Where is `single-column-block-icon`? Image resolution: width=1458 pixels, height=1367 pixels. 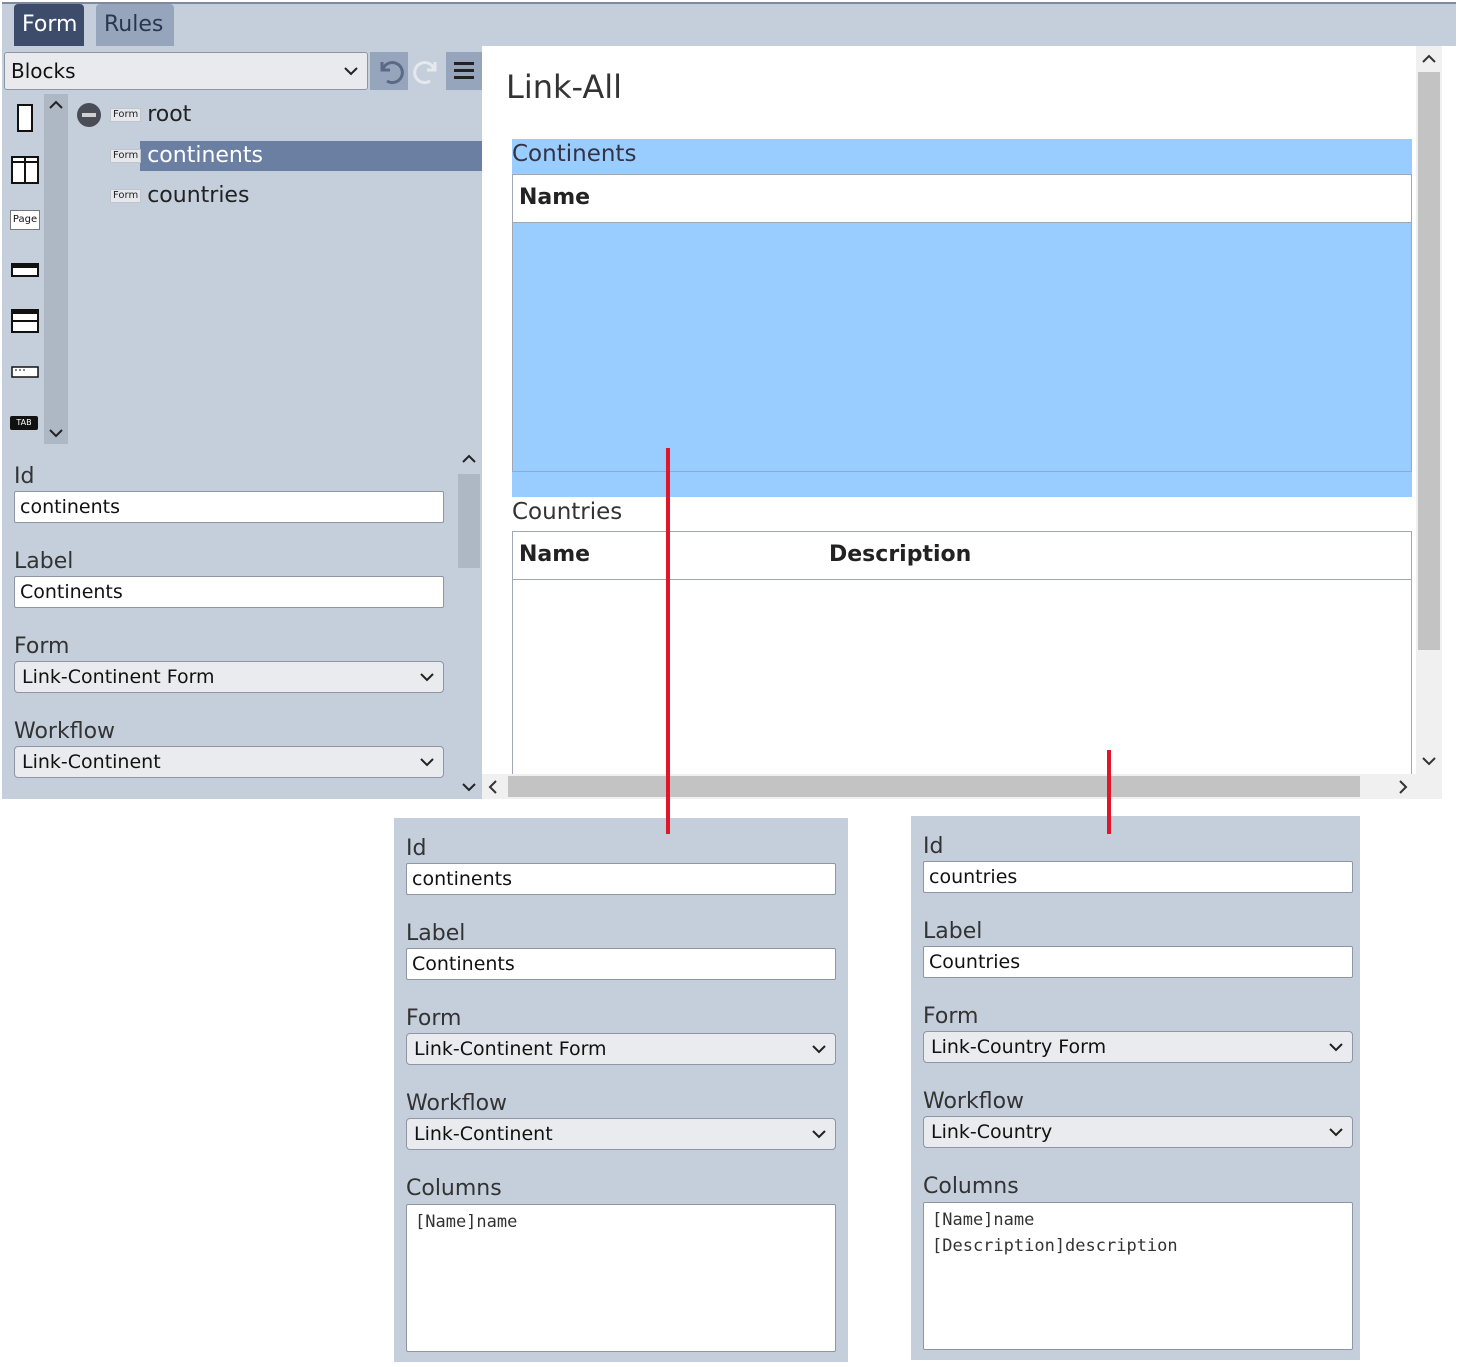
single-column-block-icon is located at coordinates (25, 118).